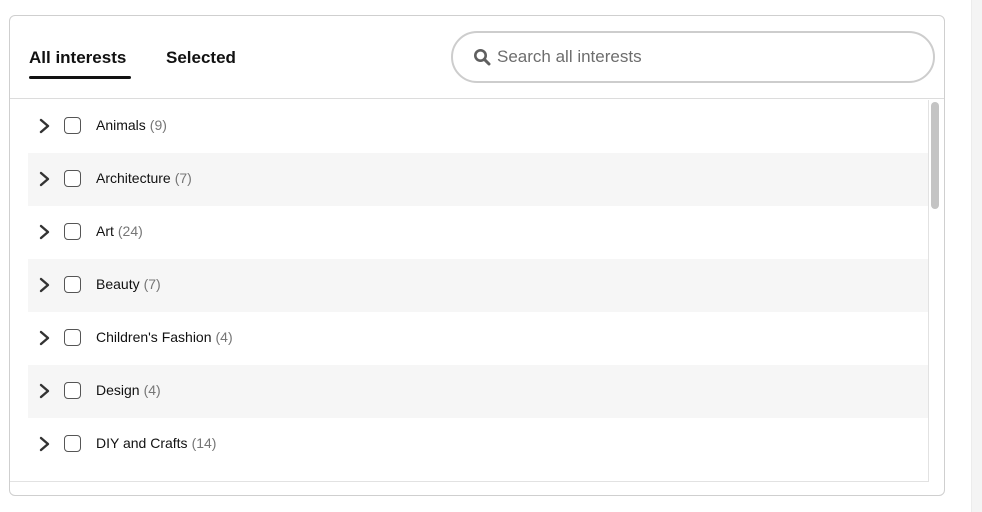 The width and height of the screenshot is (982, 512). What do you see at coordinates (142, 443) in the screenshot?
I see `interest-name: DIY and Crafts` at bounding box center [142, 443].